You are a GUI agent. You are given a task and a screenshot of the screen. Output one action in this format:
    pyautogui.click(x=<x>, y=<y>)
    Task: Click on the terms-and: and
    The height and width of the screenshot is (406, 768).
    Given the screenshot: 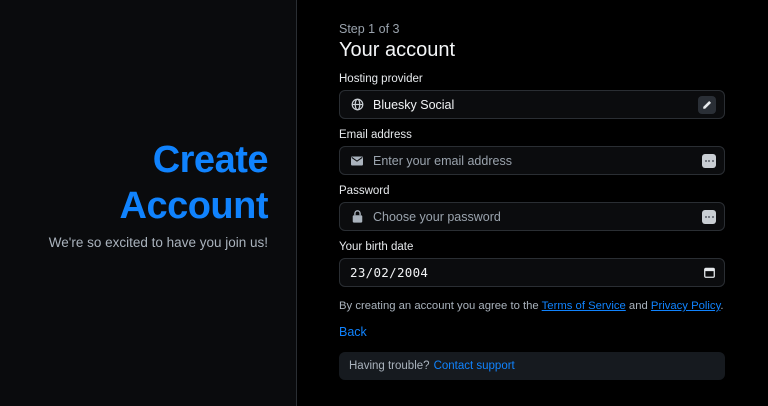 What is the action you would take?
    pyautogui.click(x=638, y=306)
    